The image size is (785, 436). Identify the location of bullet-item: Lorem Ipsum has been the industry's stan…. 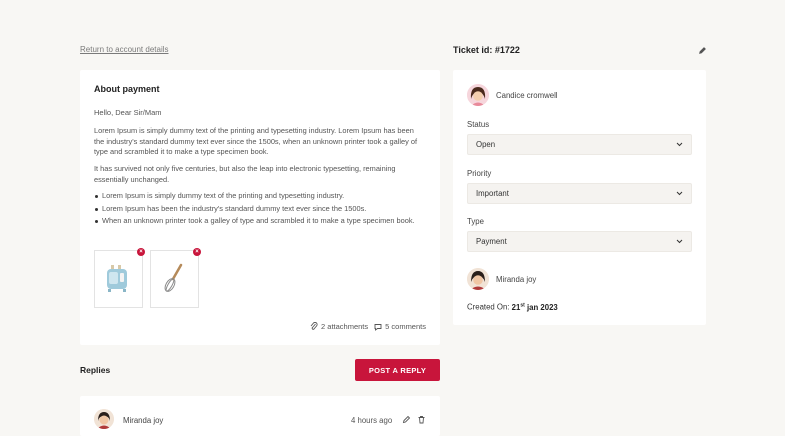
(259, 209).